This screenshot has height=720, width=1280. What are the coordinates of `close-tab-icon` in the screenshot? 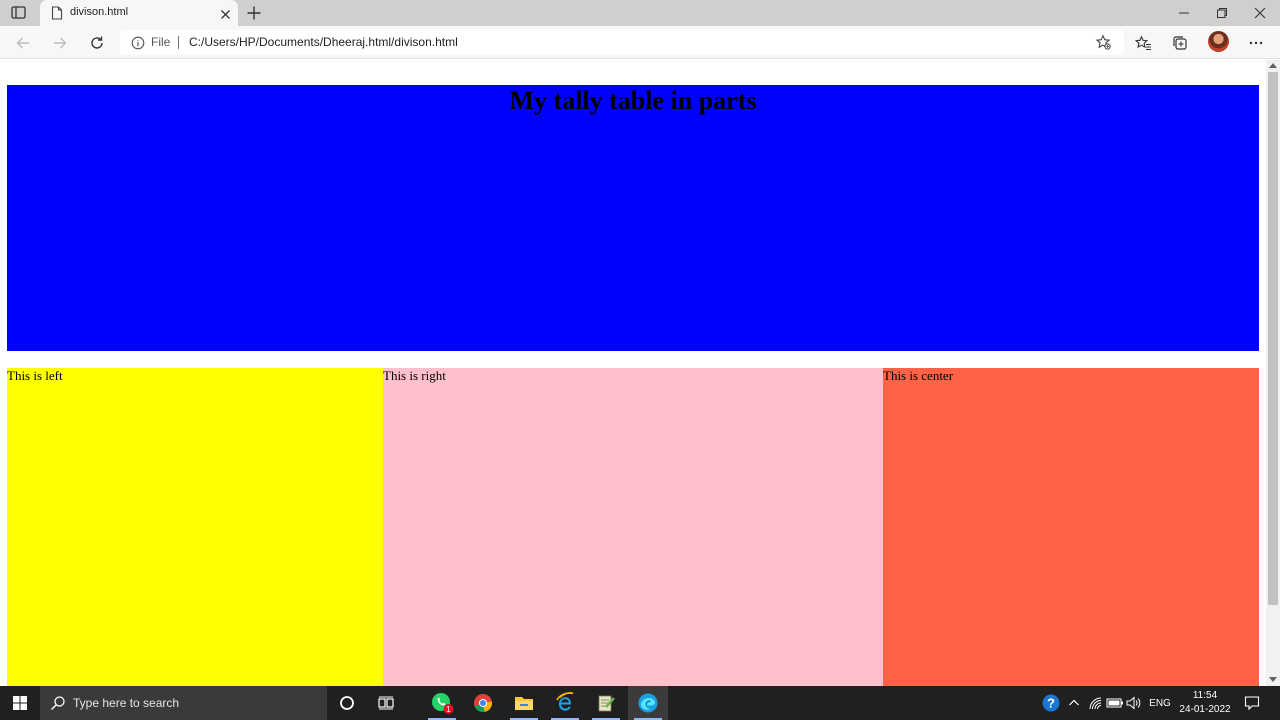 It's located at (225, 16).